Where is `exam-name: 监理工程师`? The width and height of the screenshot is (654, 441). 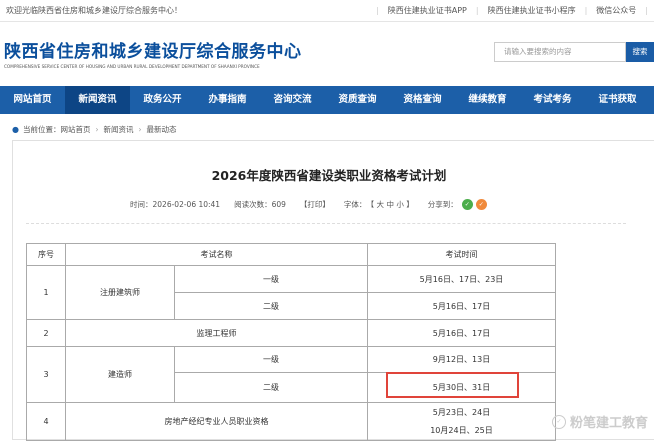
exam-name: 监理工程师 is located at coordinates (216, 333).